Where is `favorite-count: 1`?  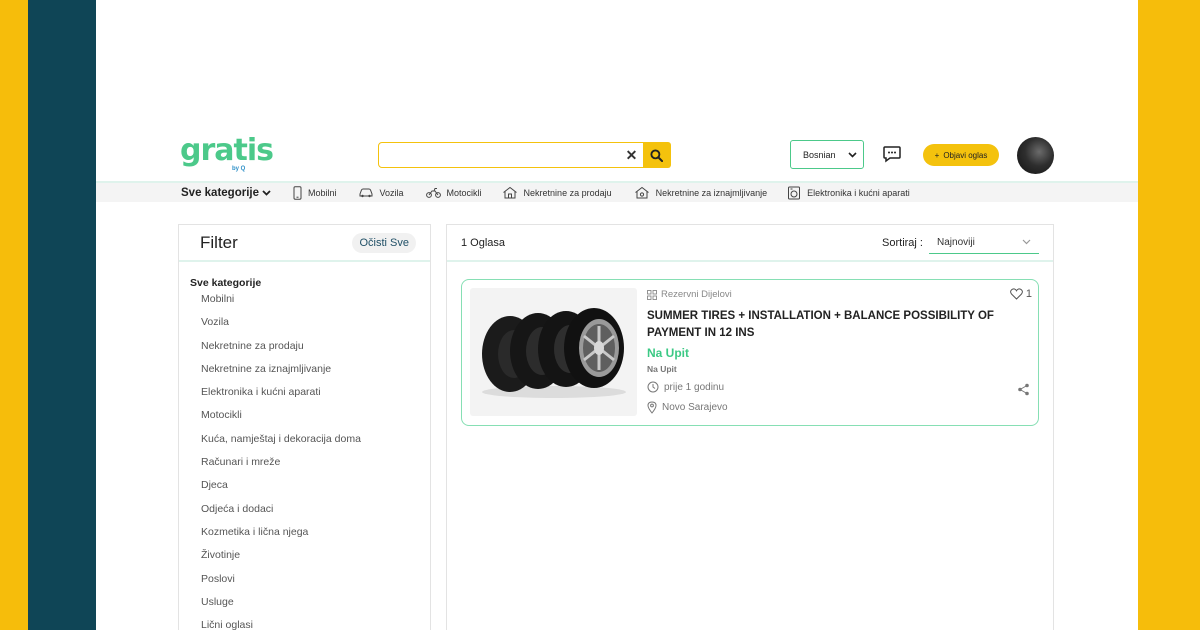
favorite-count: 1 is located at coordinates (1028, 294).